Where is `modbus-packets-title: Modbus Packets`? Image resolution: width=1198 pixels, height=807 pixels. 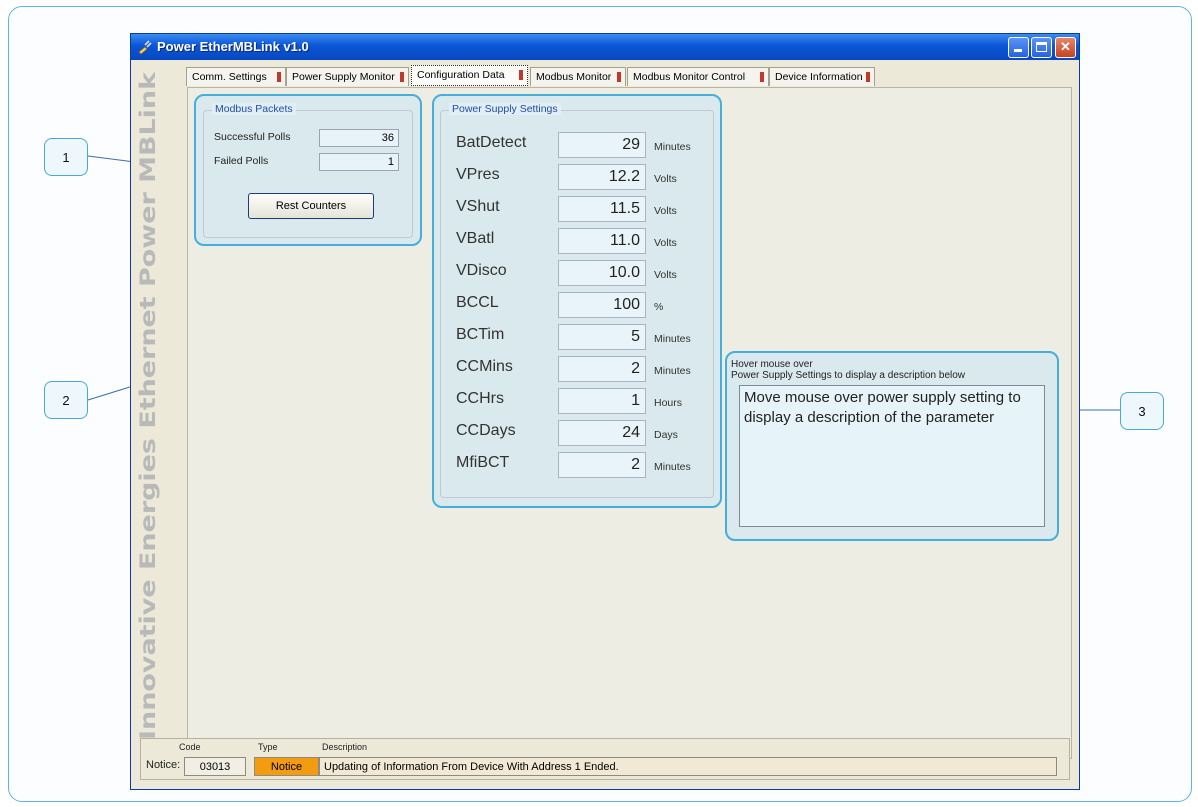 modbus-packets-title: Modbus Packets is located at coordinates (254, 109).